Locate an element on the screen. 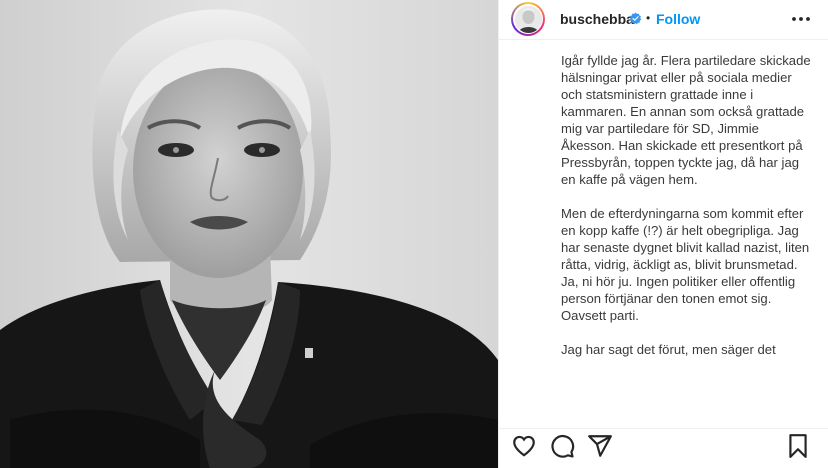 This screenshot has height=468, width=828. avatar-image is located at coordinates (528, 19).